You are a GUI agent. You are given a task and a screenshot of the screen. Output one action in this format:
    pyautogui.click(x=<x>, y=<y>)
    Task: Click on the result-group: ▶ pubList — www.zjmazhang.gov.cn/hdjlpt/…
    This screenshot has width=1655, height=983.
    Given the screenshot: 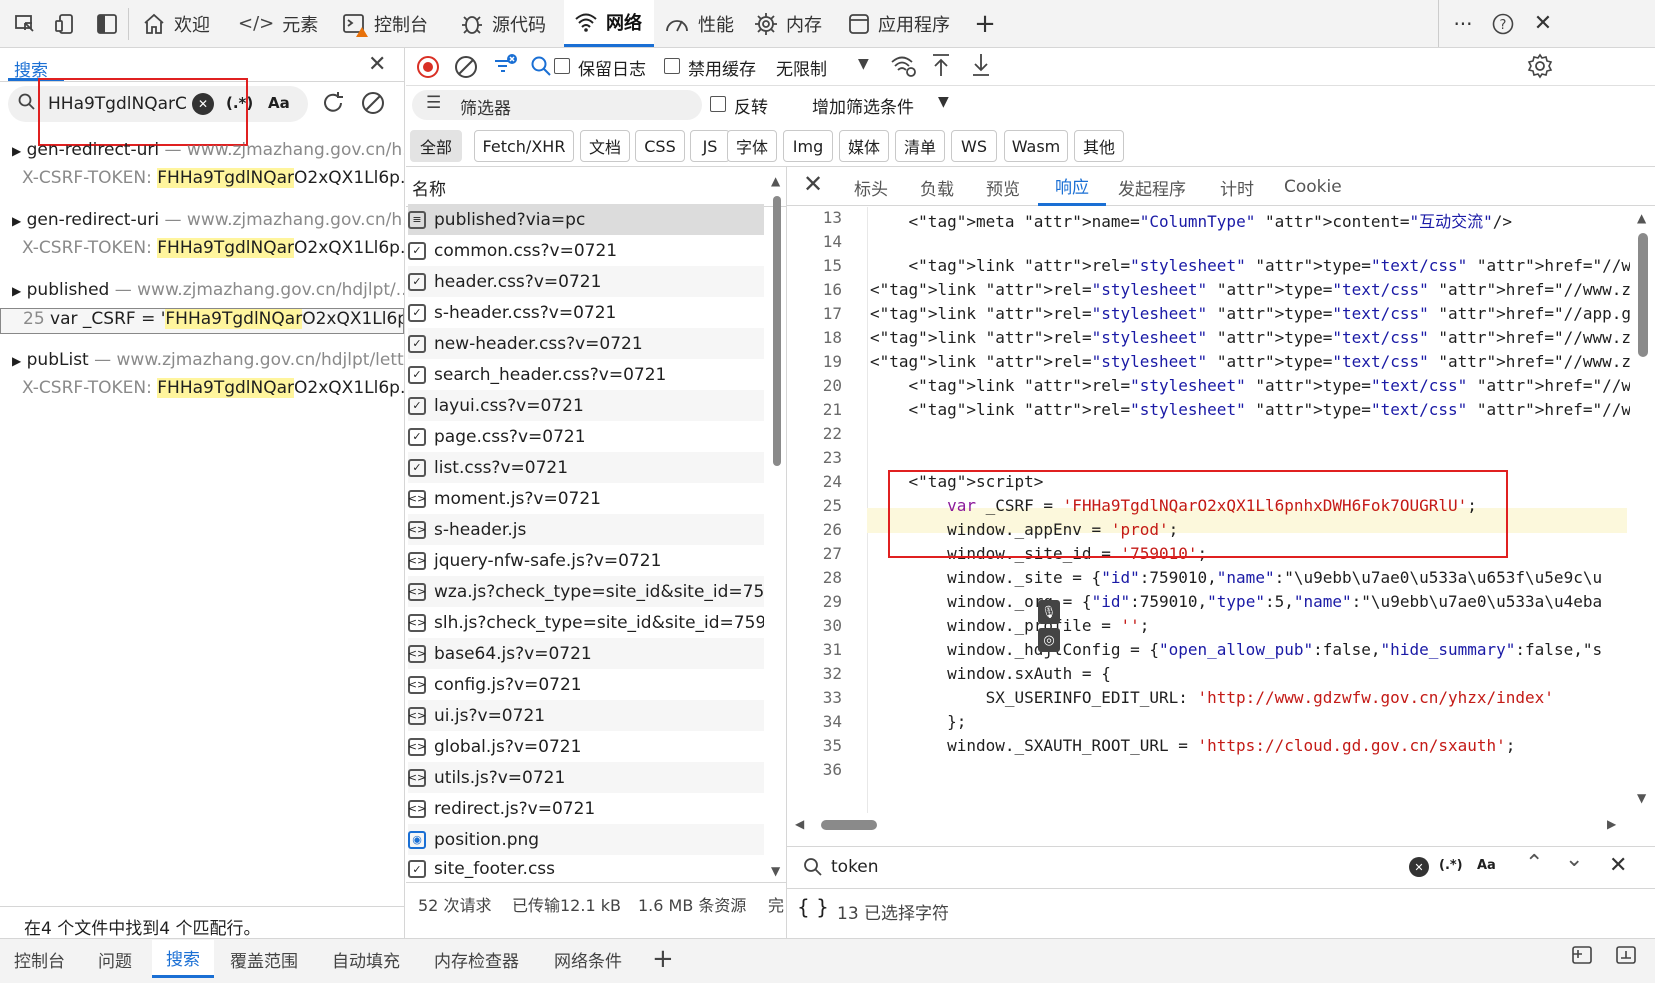 What is the action you would take?
    pyautogui.click(x=202, y=363)
    